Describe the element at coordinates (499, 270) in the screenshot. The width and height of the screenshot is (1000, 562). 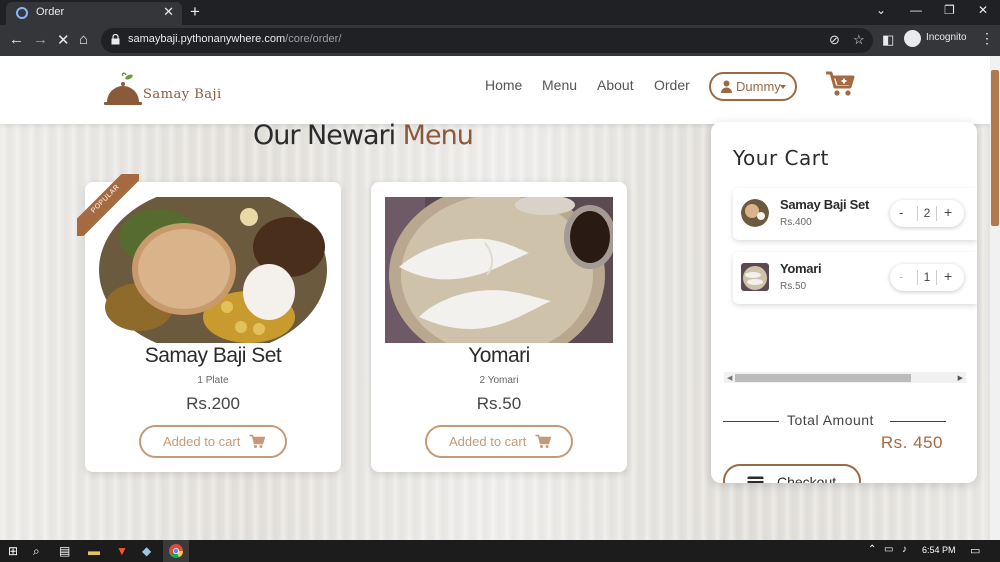
I see `food-image-yomari` at that location.